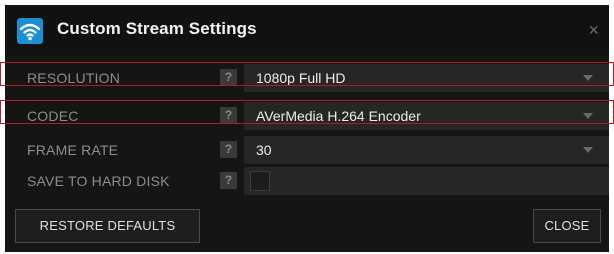 This screenshot has height=254, width=614. Describe the element at coordinates (107, 226) in the screenshot. I see `restore-defaults-button: RESTORE DEFAULTS` at that location.